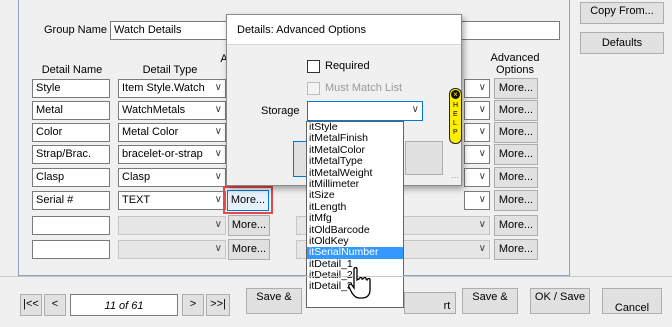 This screenshot has width=672, height=327. I want to click on detail-type-value: TEXT, so click(136, 200).